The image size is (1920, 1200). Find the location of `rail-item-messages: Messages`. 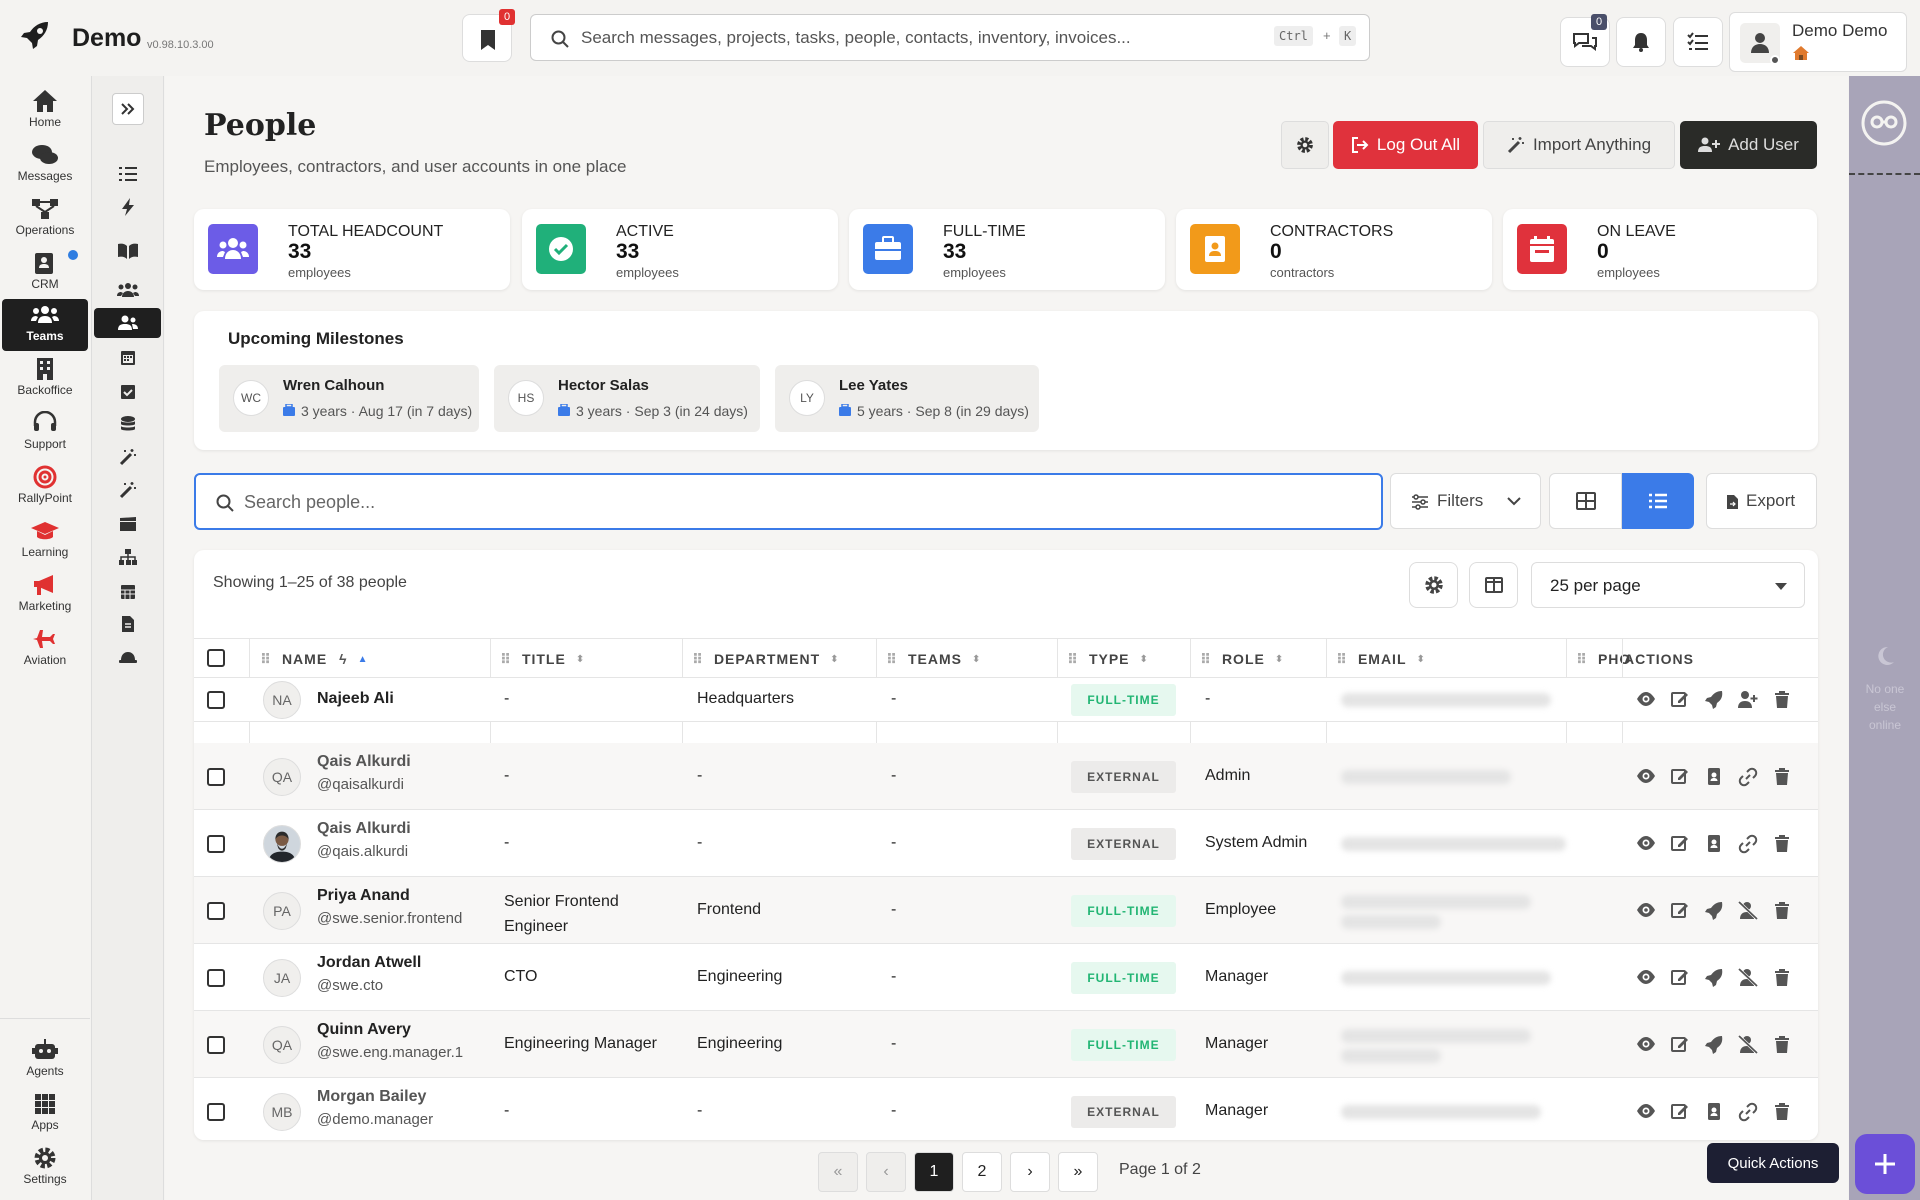

rail-item-messages: Messages is located at coordinates (45, 165).